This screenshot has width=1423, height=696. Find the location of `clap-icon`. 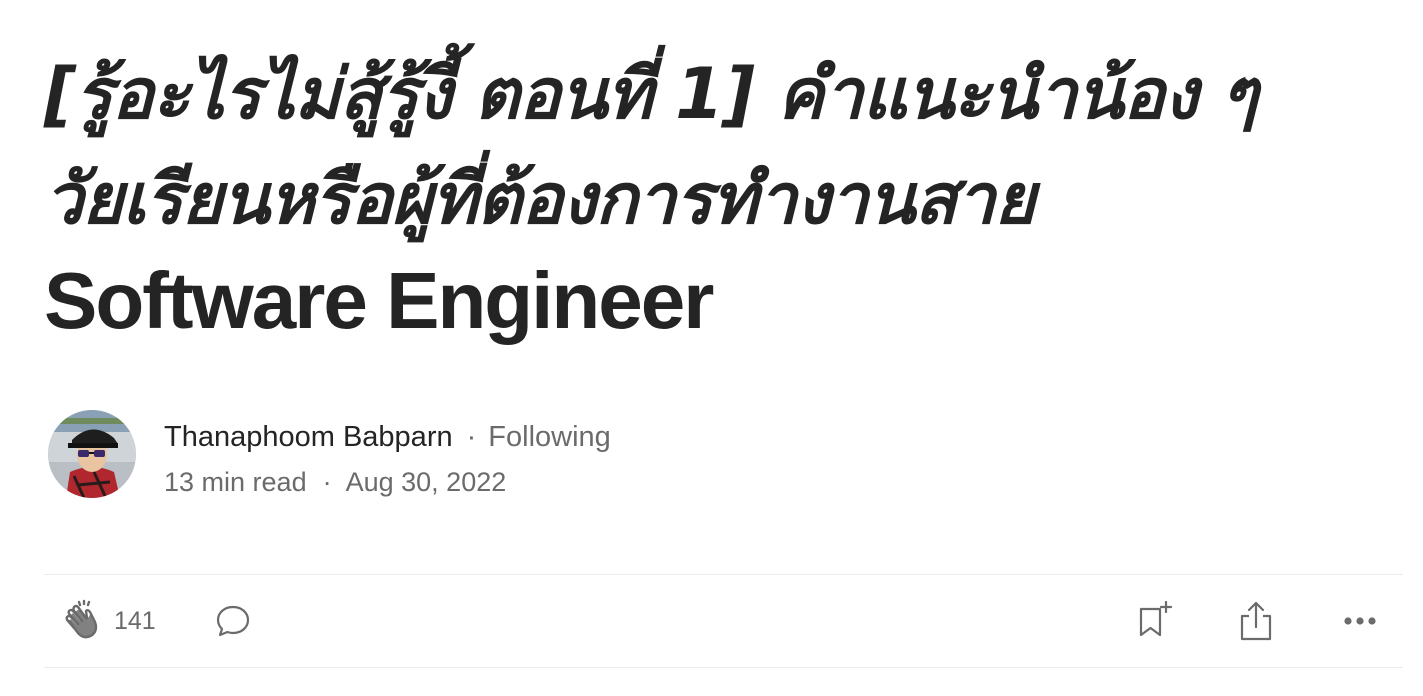

clap-icon is located at coordinates (82, 621).